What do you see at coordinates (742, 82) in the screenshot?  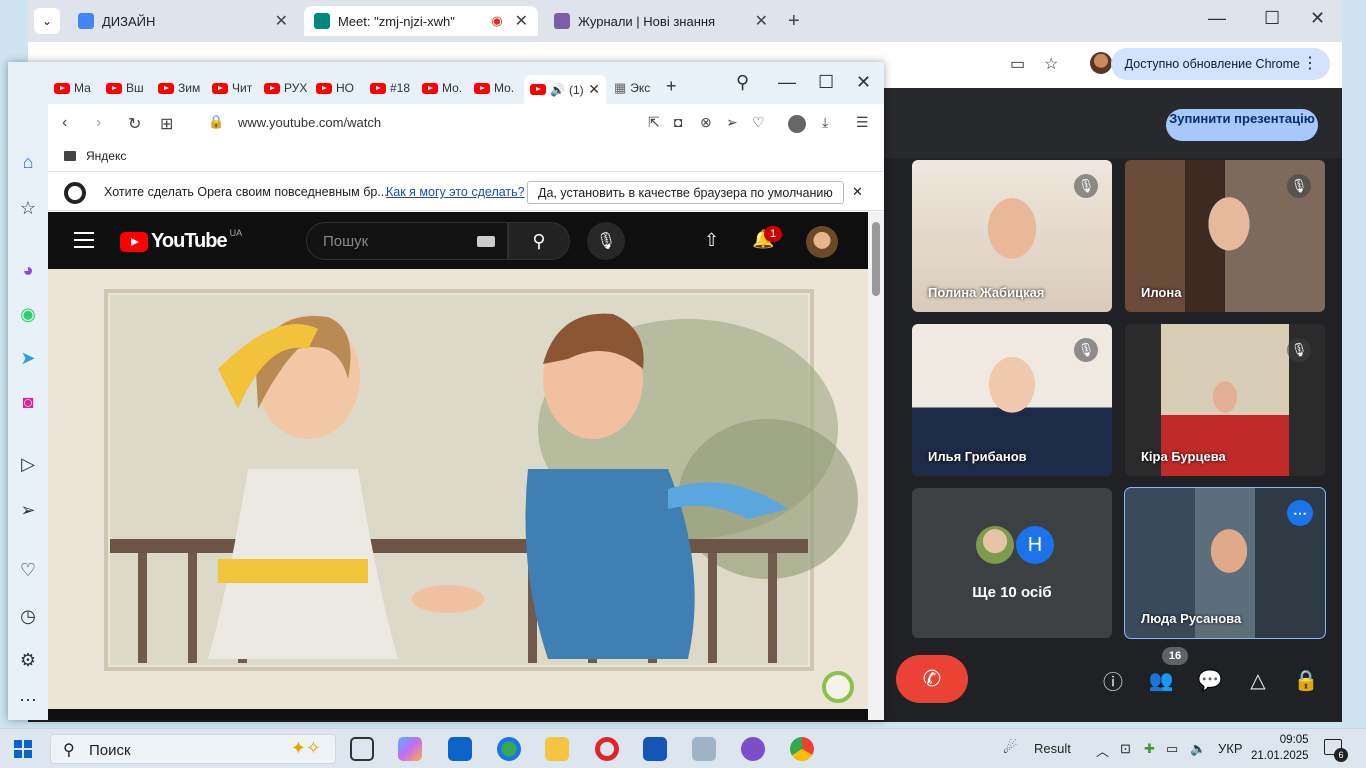 I see `search-icon: ⚲` at bounding box center [742, 82].